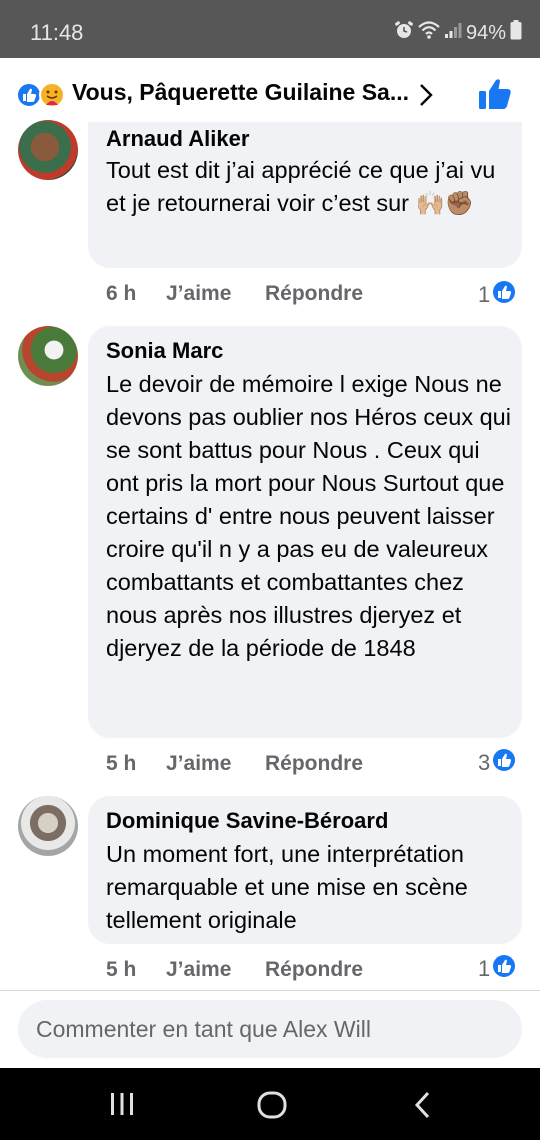 The image size is (540, 1140). What do you see at coordinates (270, 29) in the screenshot?
I see `status-bar: 11:48 94%` at bounding box center [270, 29].